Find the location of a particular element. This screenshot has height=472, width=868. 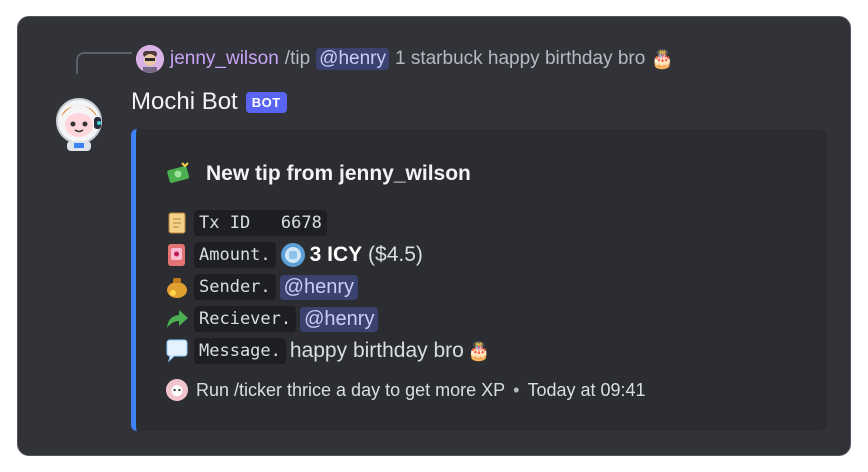

bot-badge: BOT is located at coordinates (266, 102).